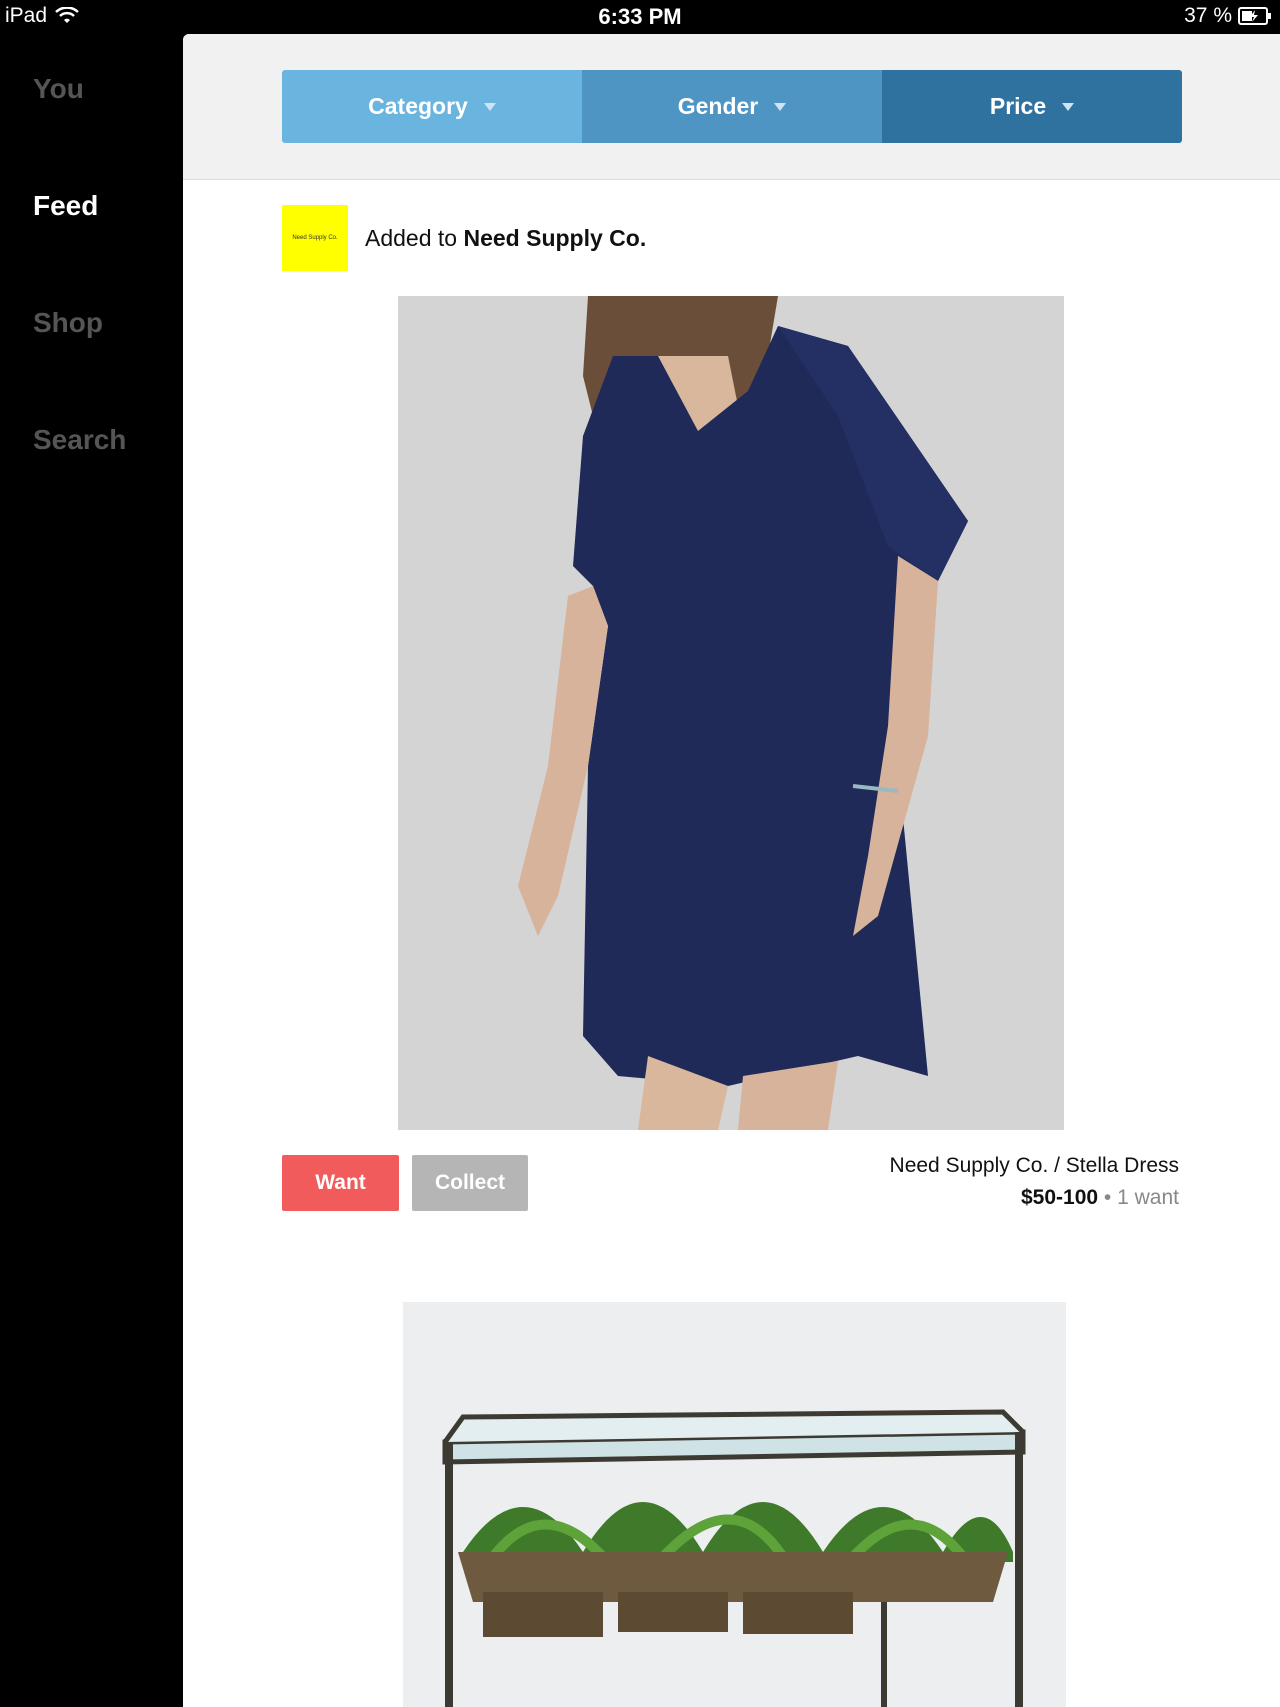  Describe the element at coordinates (418, 106) in the screenshot. I see `filter-category-label: Category` at that location.